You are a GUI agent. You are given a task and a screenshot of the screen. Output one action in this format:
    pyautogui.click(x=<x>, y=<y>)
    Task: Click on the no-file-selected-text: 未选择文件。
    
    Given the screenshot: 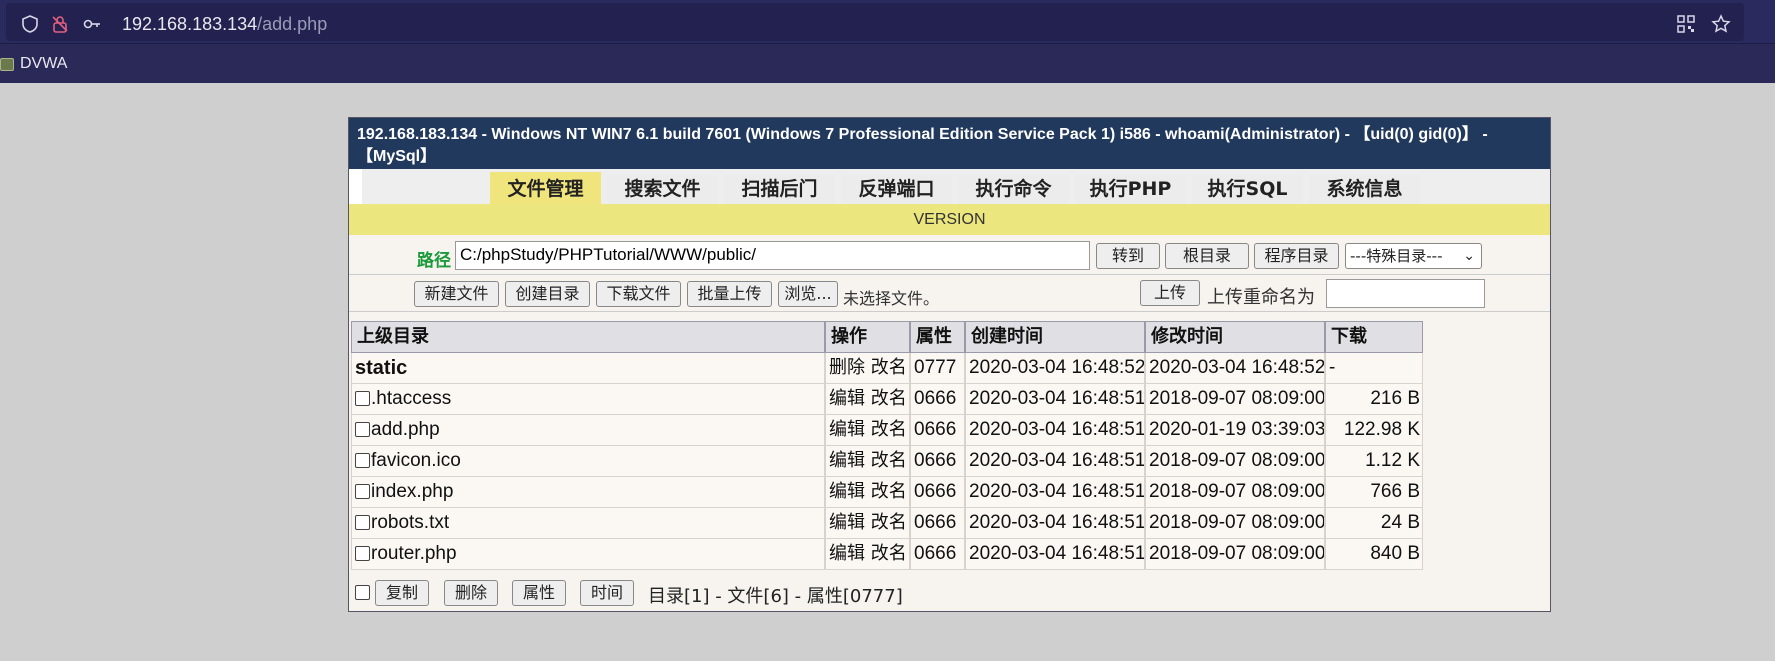 What is the action you would take?
    pyautogui.click(x=891, y=298)
    